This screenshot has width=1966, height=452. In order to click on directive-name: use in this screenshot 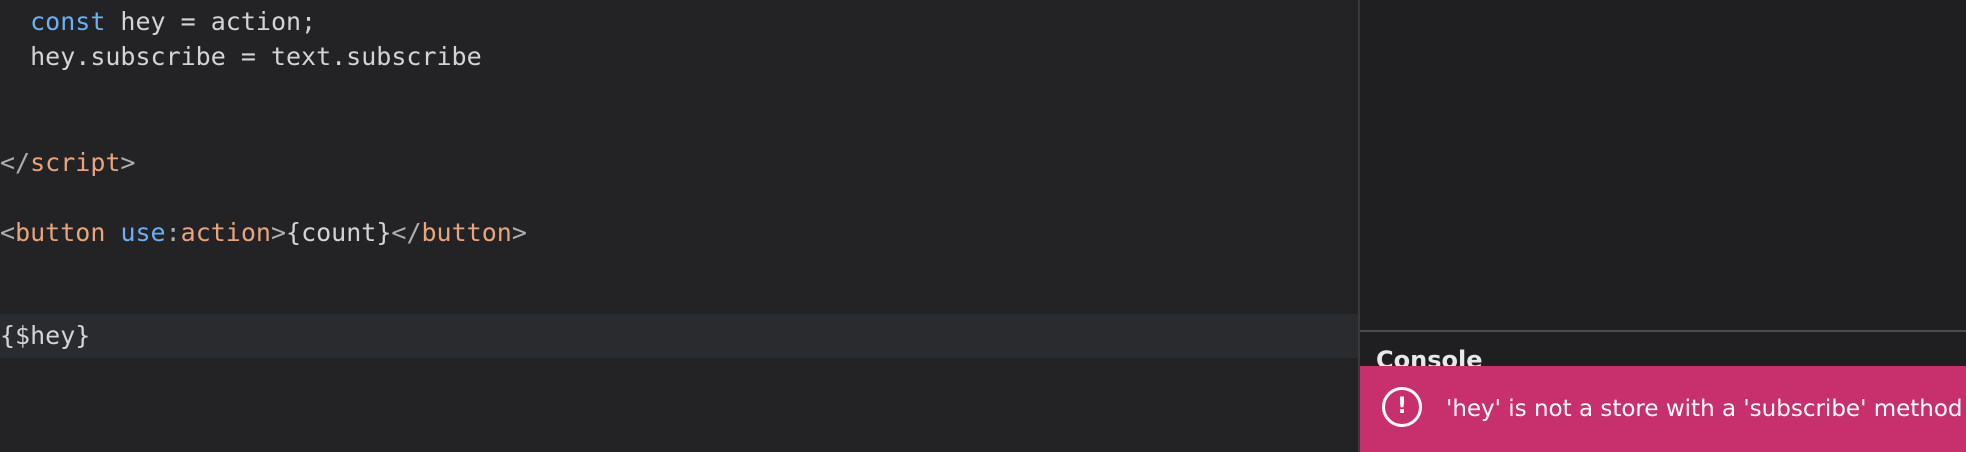, I will do `click(143, 232)`.